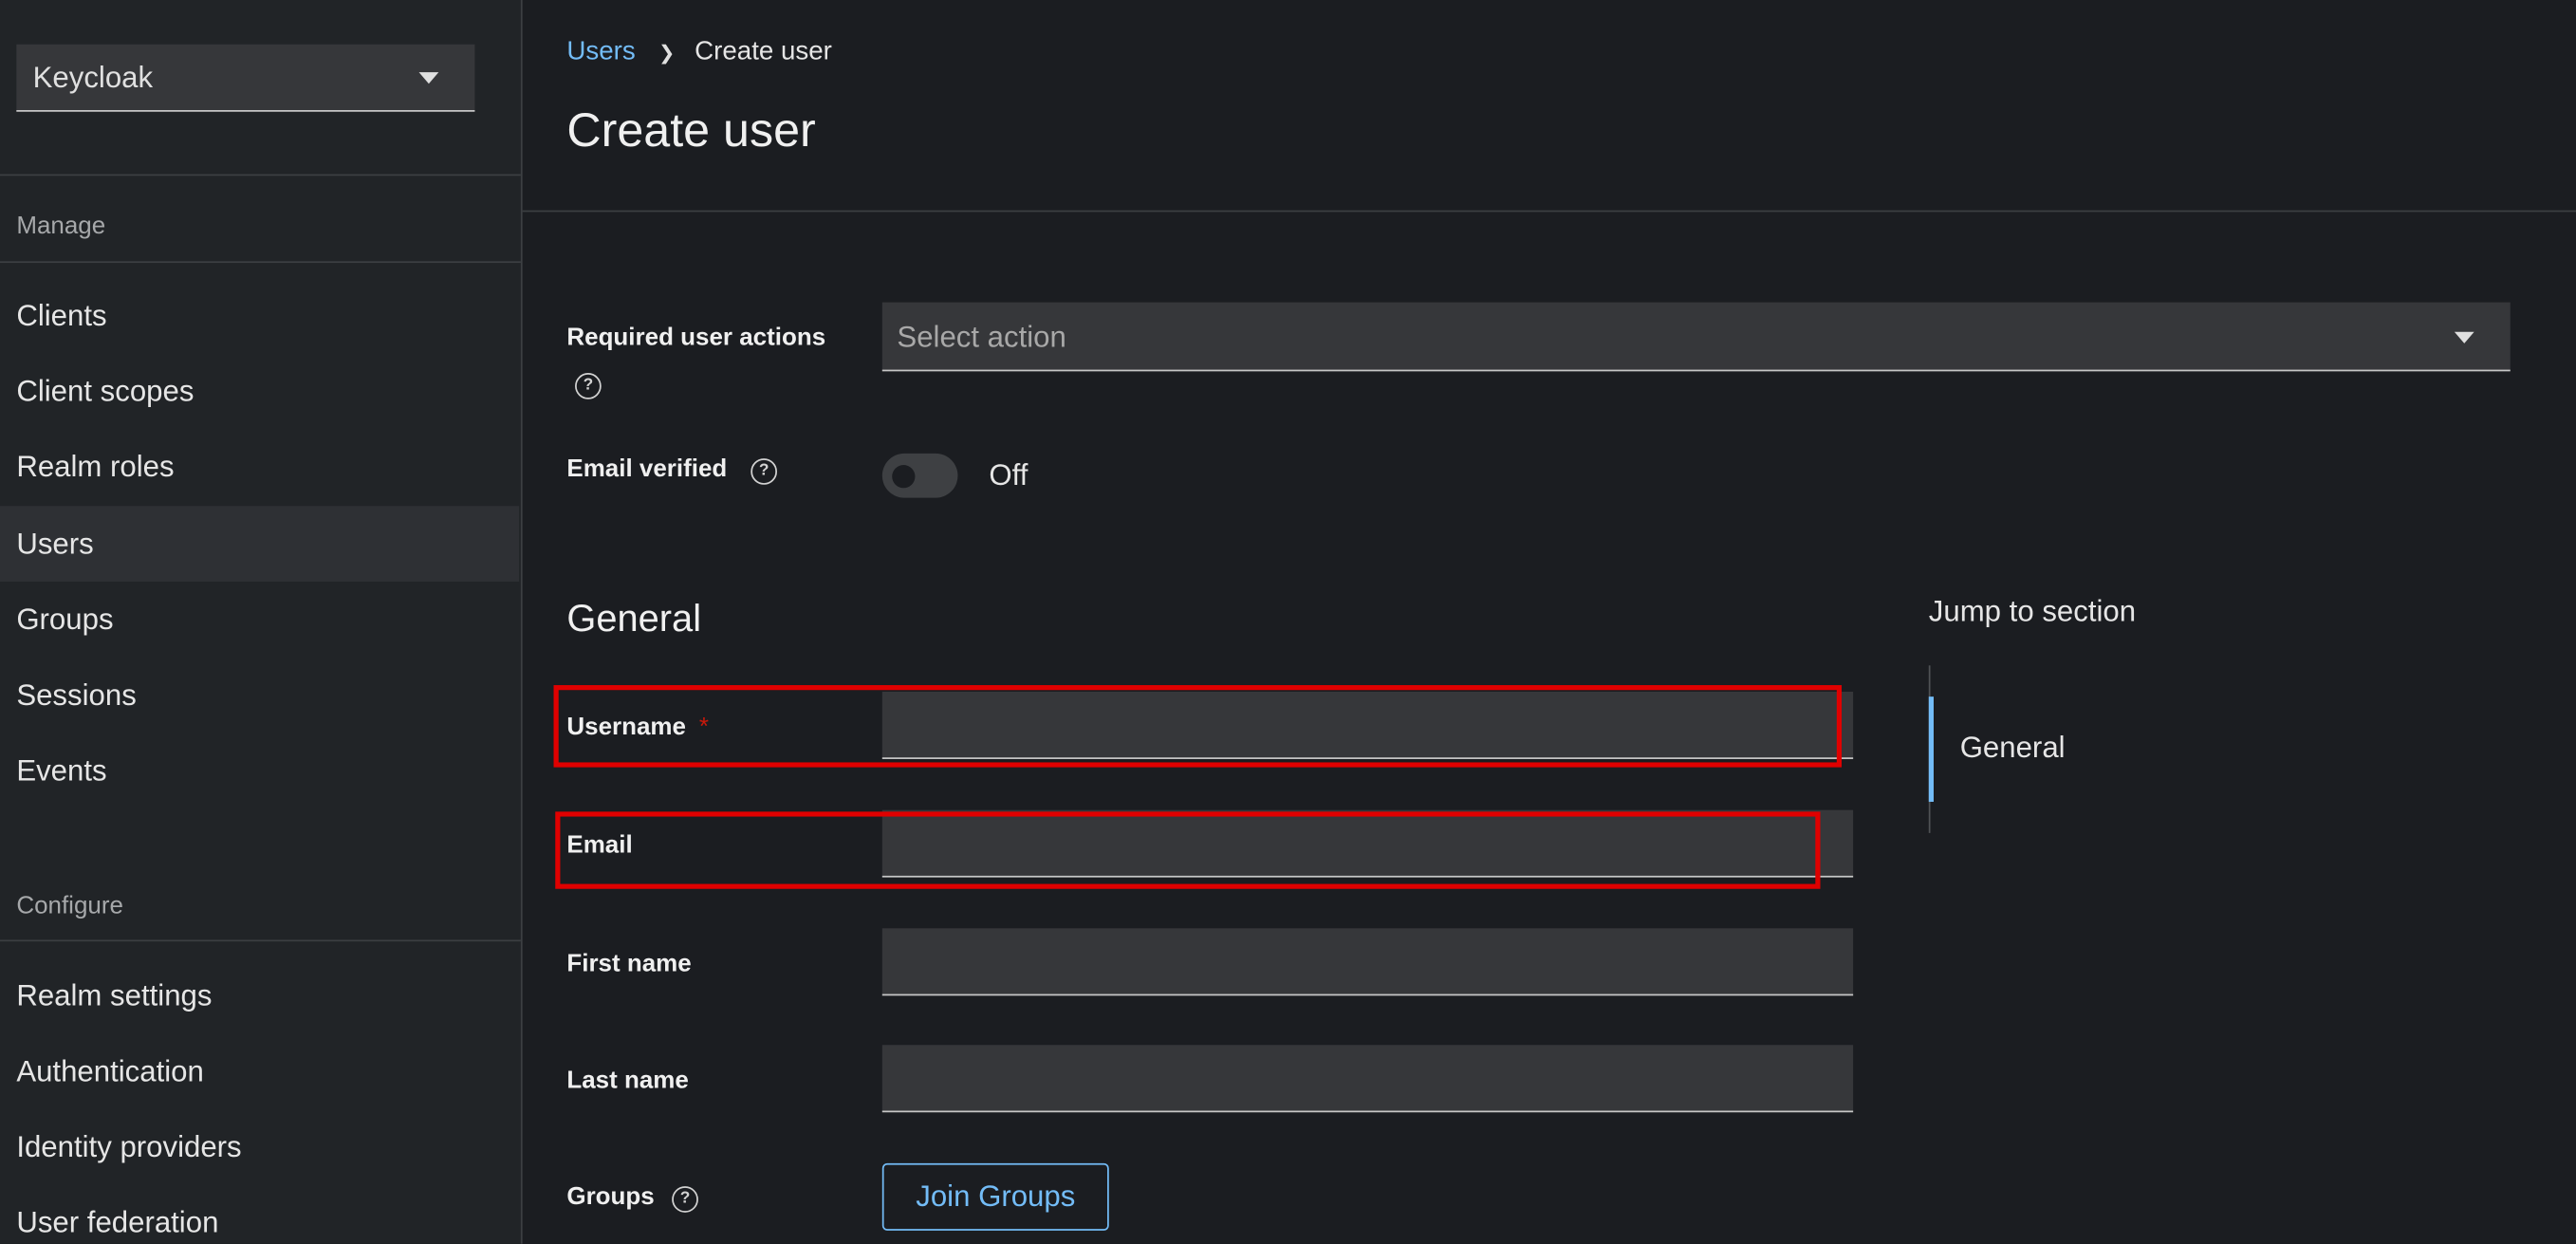  What do you see at coordinates (1009, 475) in the screenshot?
I see `email-verified-state: Off` at bounding box center [1009, 475].